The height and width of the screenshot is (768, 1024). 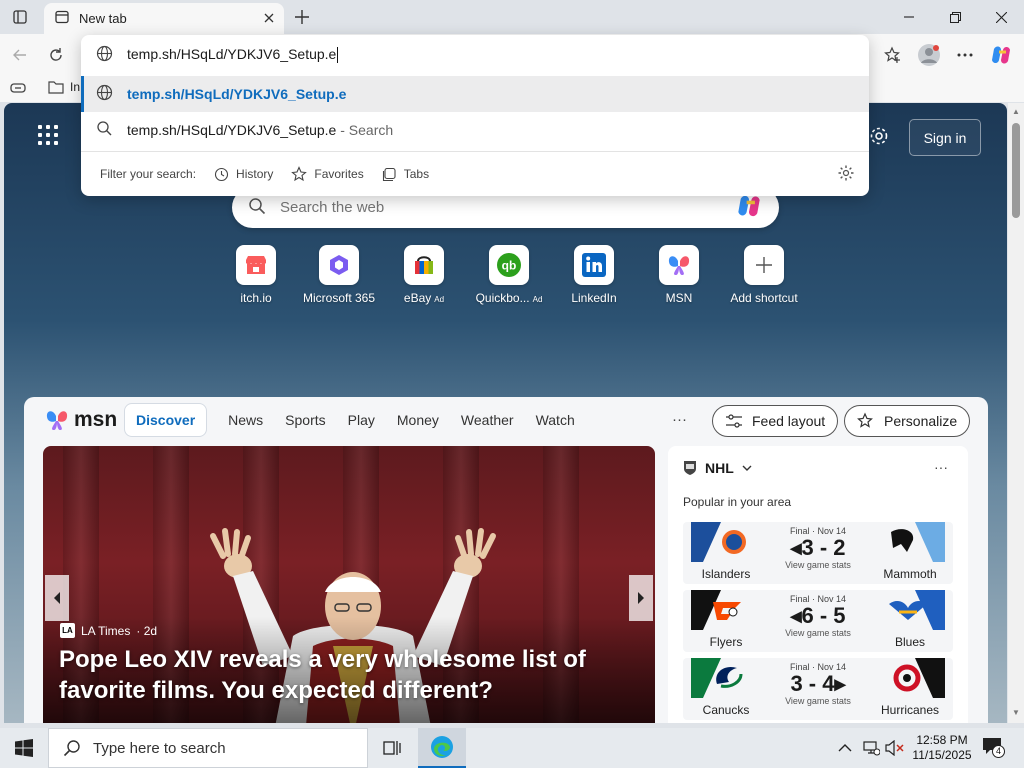 What do you see at coordinates (955, 17) in the screenshot?
I see `restore-button` at bounding box center [955, 17].